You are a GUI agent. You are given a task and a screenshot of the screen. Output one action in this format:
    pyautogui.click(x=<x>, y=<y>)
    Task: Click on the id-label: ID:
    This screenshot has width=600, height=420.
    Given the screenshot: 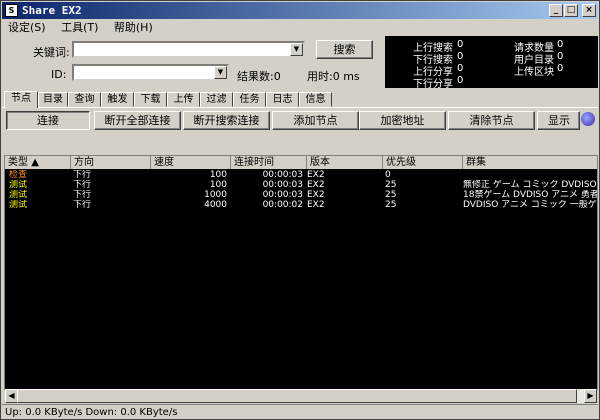 What is the action you would take?
    pyautogui.click(x=59, y=74)
    